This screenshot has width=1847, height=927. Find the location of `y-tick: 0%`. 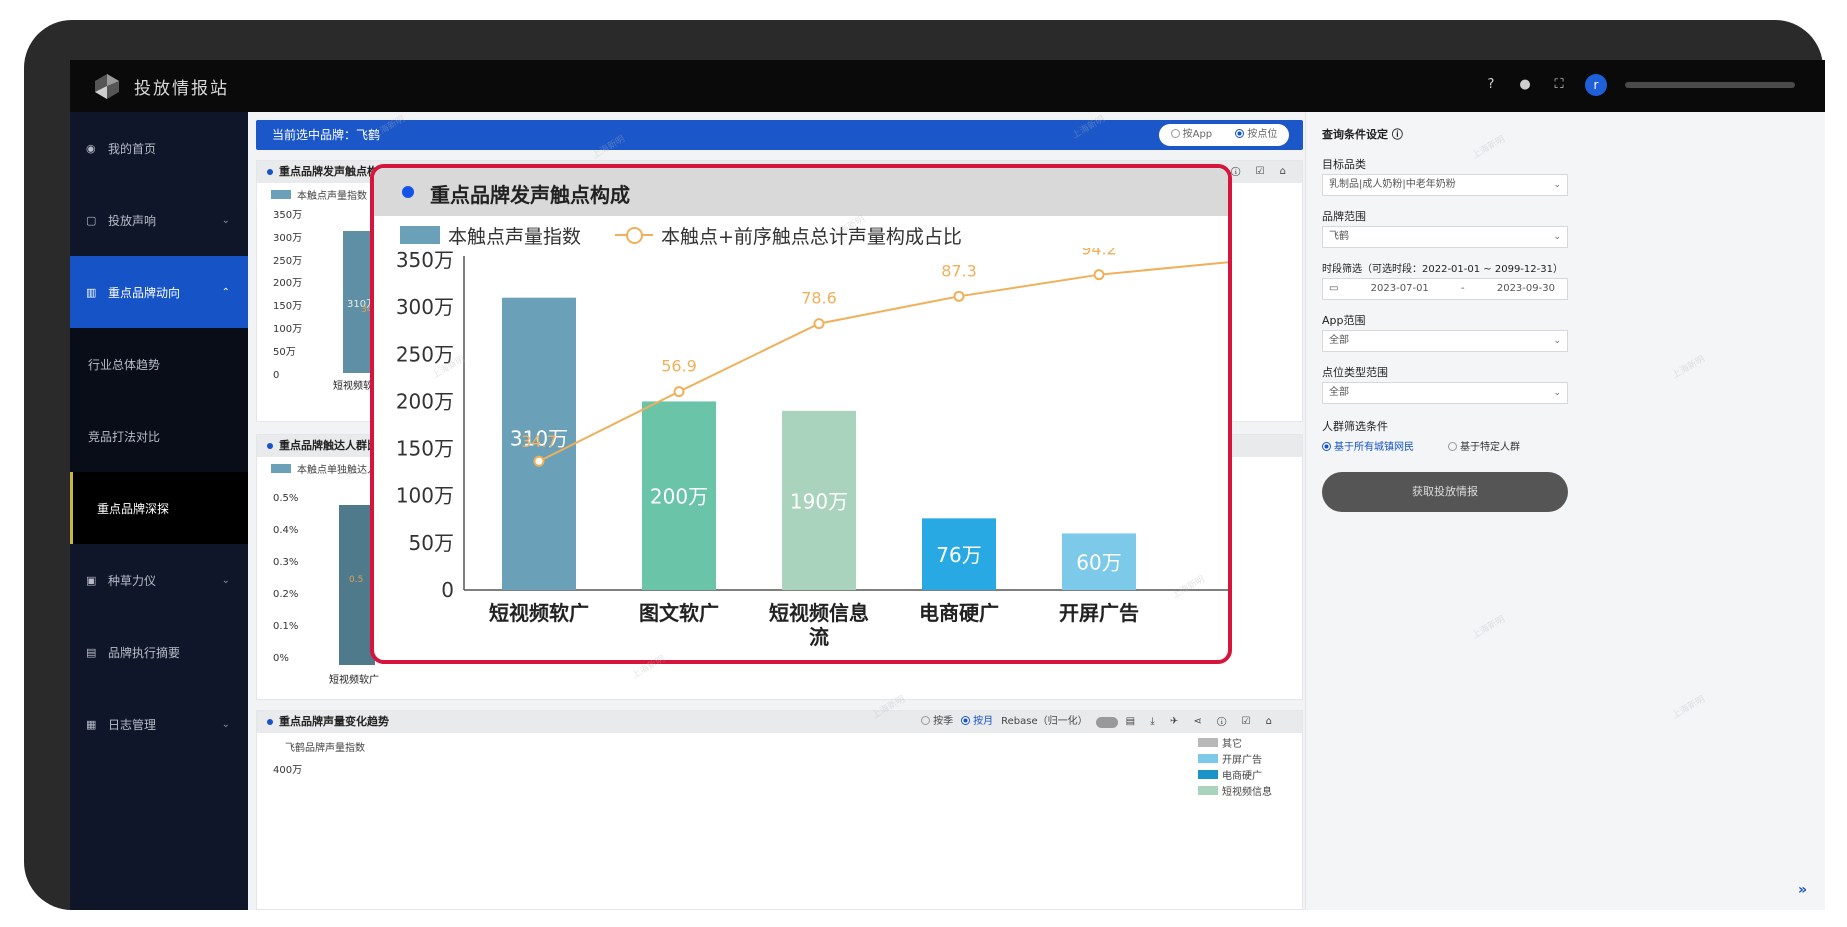

y-tick: 0% is located at coordinates (281, 658).